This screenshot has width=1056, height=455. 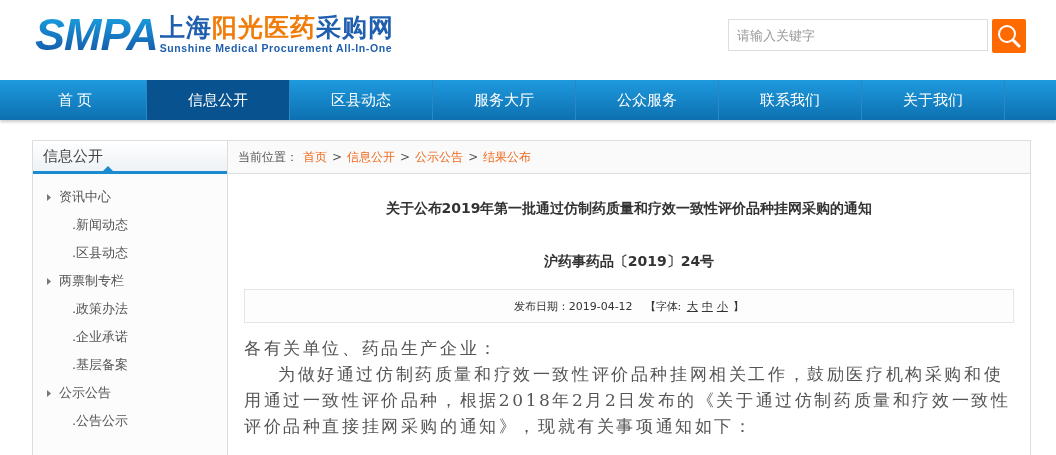 What do you see at coordinates (629, 208) in the screenshot?
I see `article-title: 关于公布2019年第一批通过仿制药质量和疗效一致性评价品种挂网采购的通知` at bounding box center [629, 208].